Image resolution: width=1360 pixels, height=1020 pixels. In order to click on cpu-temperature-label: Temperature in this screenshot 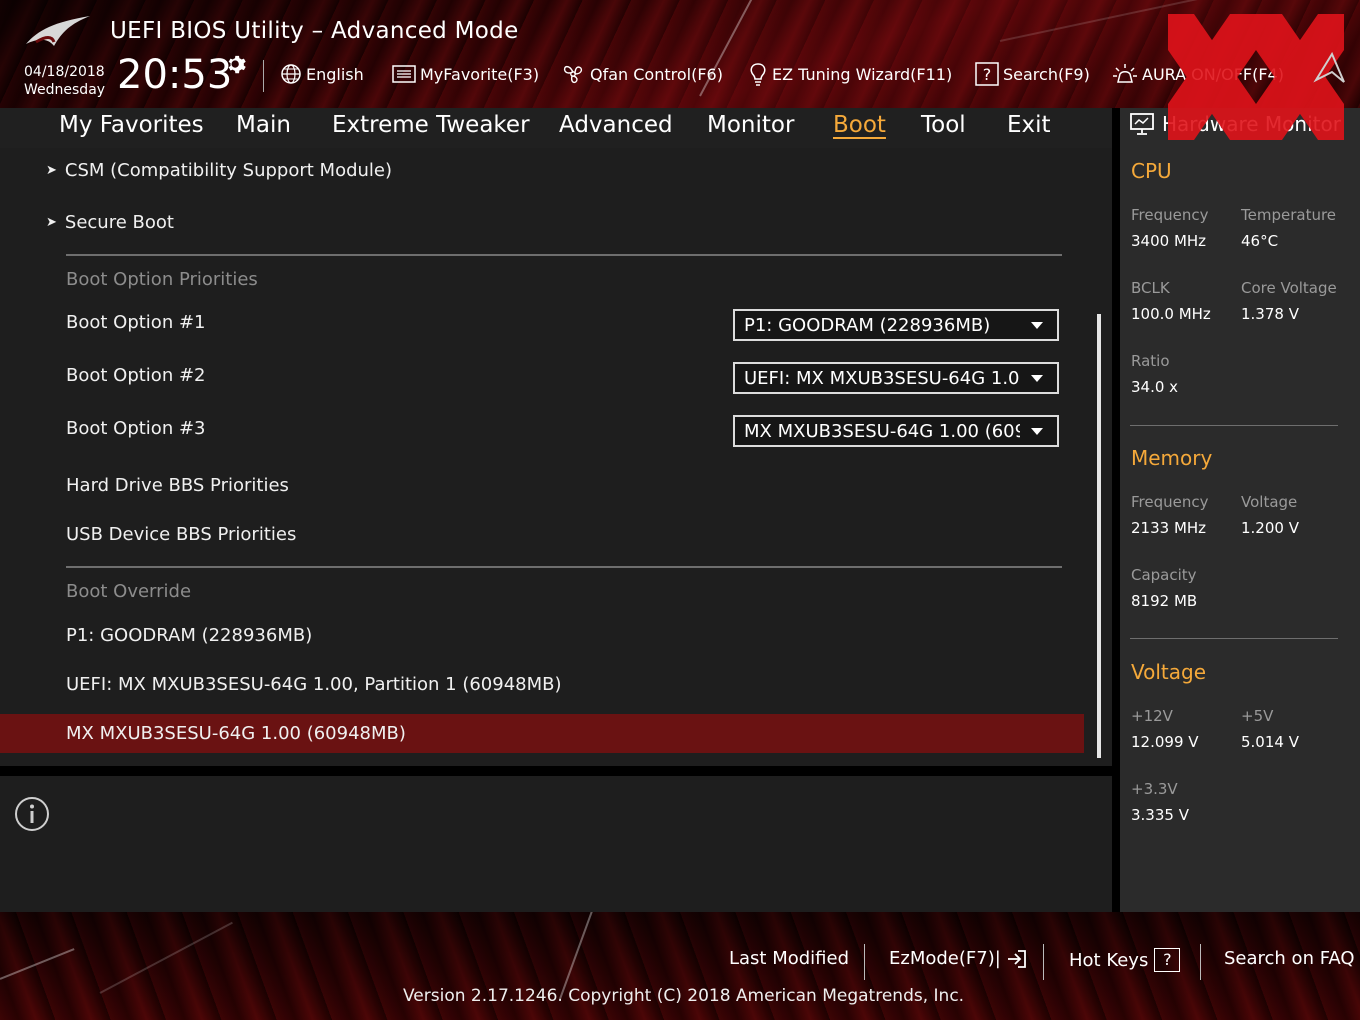, I will do `click(1289, 215)`.